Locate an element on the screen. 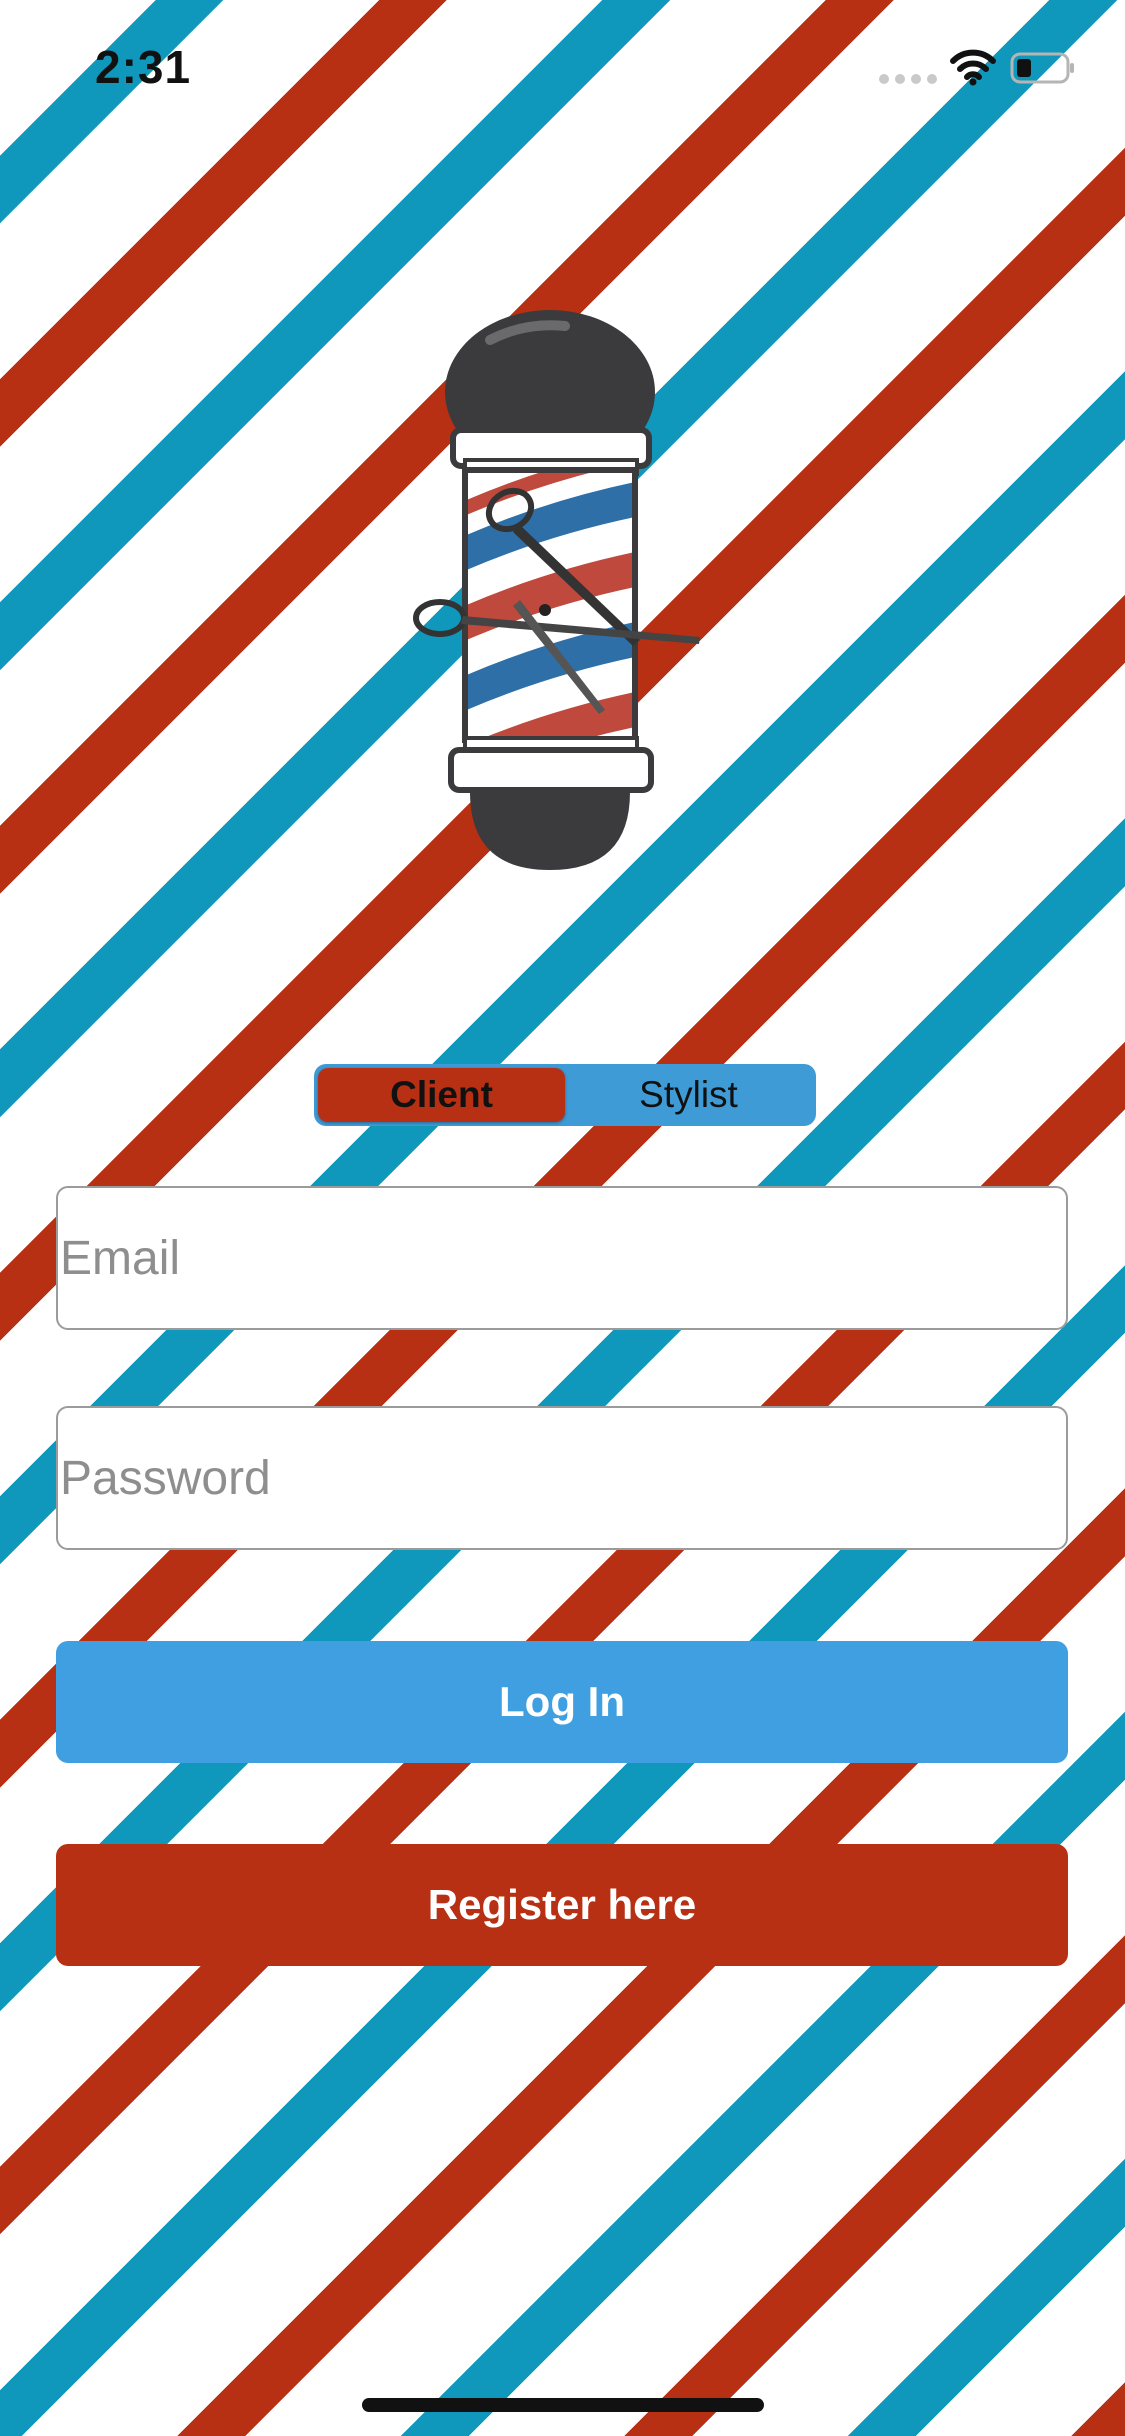 This screenshot has width=1125, height=2436. email-field is located at coordinates (562, 1258).